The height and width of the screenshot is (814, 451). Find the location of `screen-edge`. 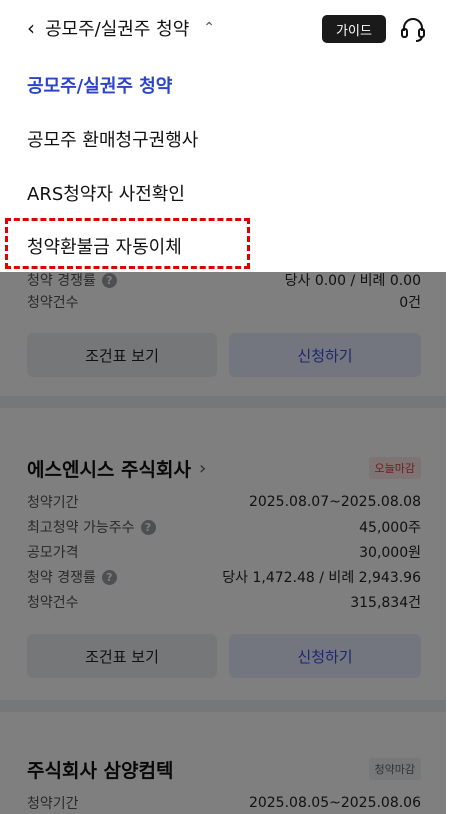

screen-edge is located at coordinates (448, 407).